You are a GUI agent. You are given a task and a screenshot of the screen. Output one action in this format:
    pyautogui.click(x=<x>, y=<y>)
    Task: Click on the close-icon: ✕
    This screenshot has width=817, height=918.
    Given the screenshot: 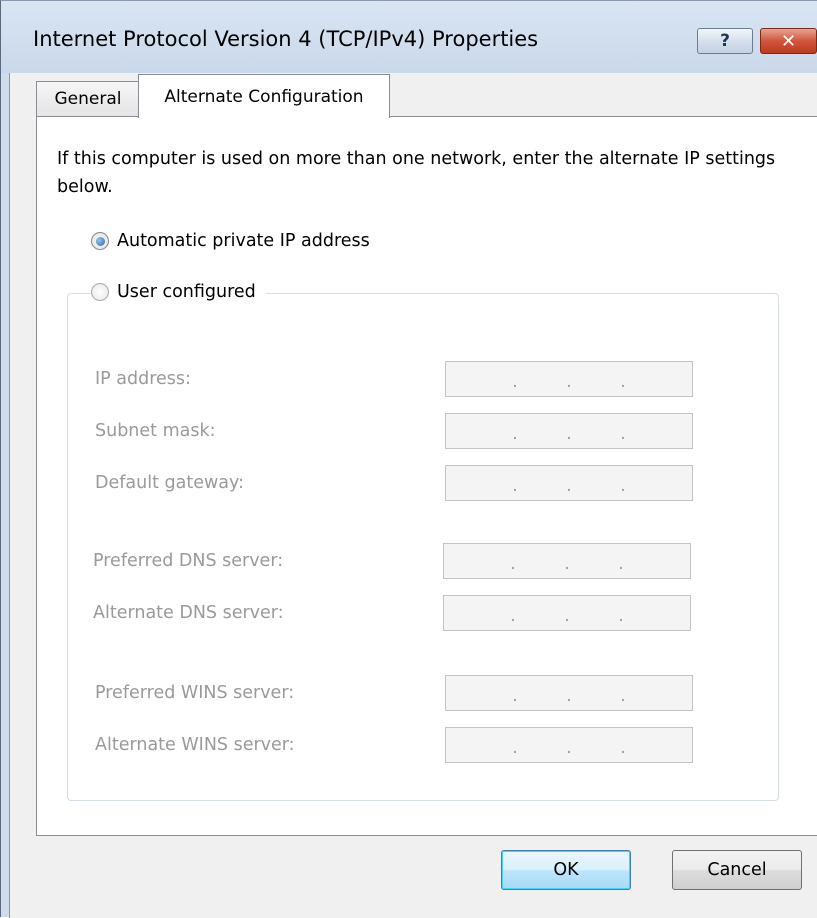 What is the action you would take?
    pyautogui.click(x=788, y=41)
    